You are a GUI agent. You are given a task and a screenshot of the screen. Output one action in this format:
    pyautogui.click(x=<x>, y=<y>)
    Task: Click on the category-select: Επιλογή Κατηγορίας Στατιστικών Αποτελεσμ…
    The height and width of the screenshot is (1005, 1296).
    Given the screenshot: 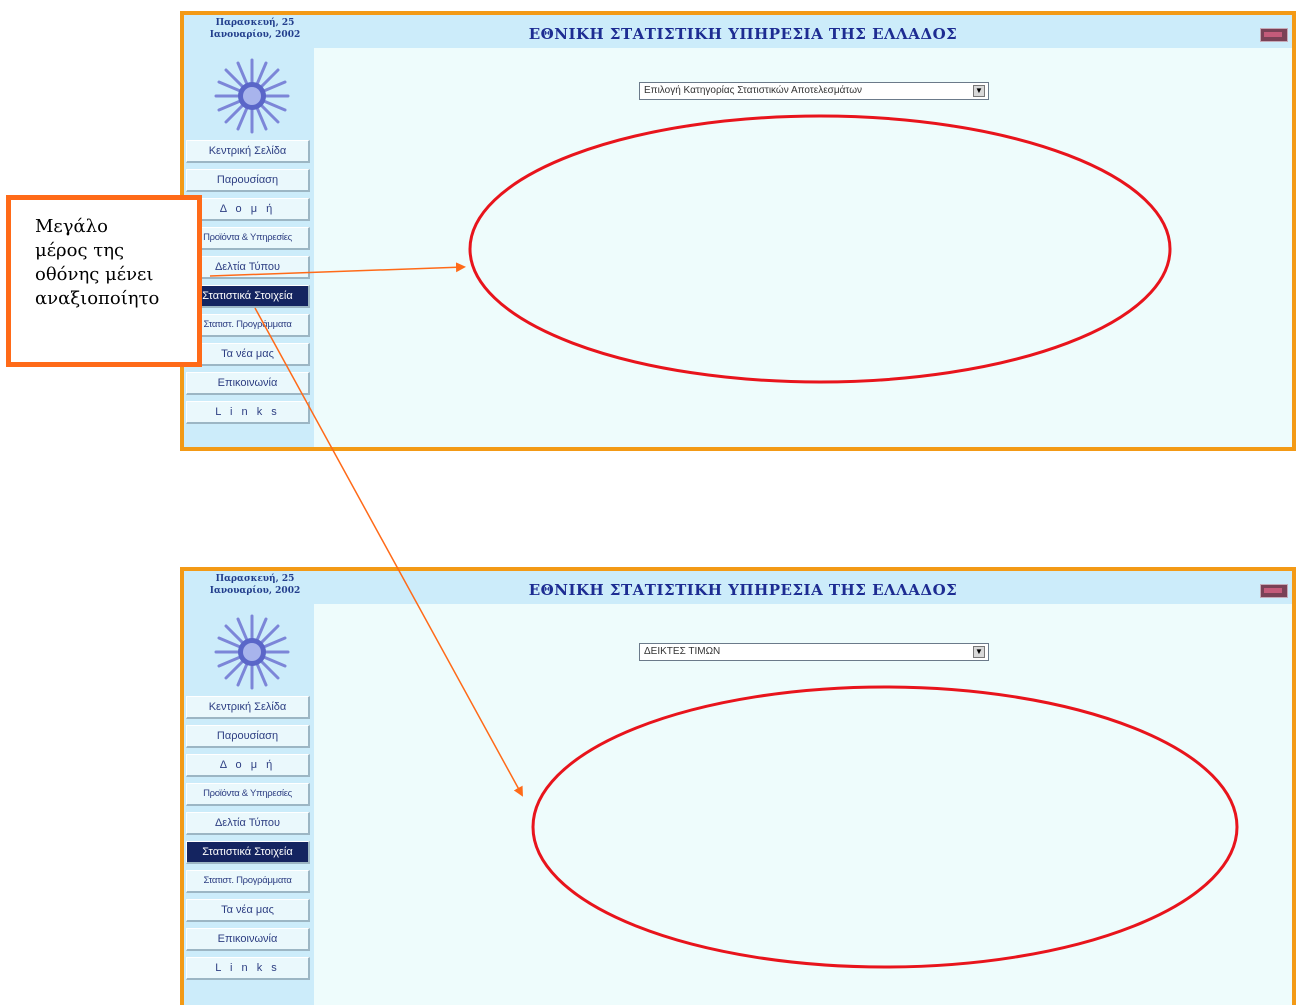 What is the action you would take?
    pyautogui.click(x=814, y=91)
    